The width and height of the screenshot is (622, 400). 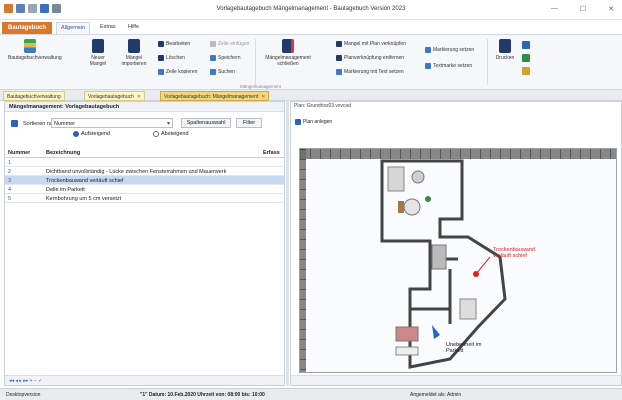 What do you see at coordinates (370, 58) in the screenshot?
I see `planverknuepfung-entfernen-button: Planverknüpfung entfernen` at bounding box center [370, 58].